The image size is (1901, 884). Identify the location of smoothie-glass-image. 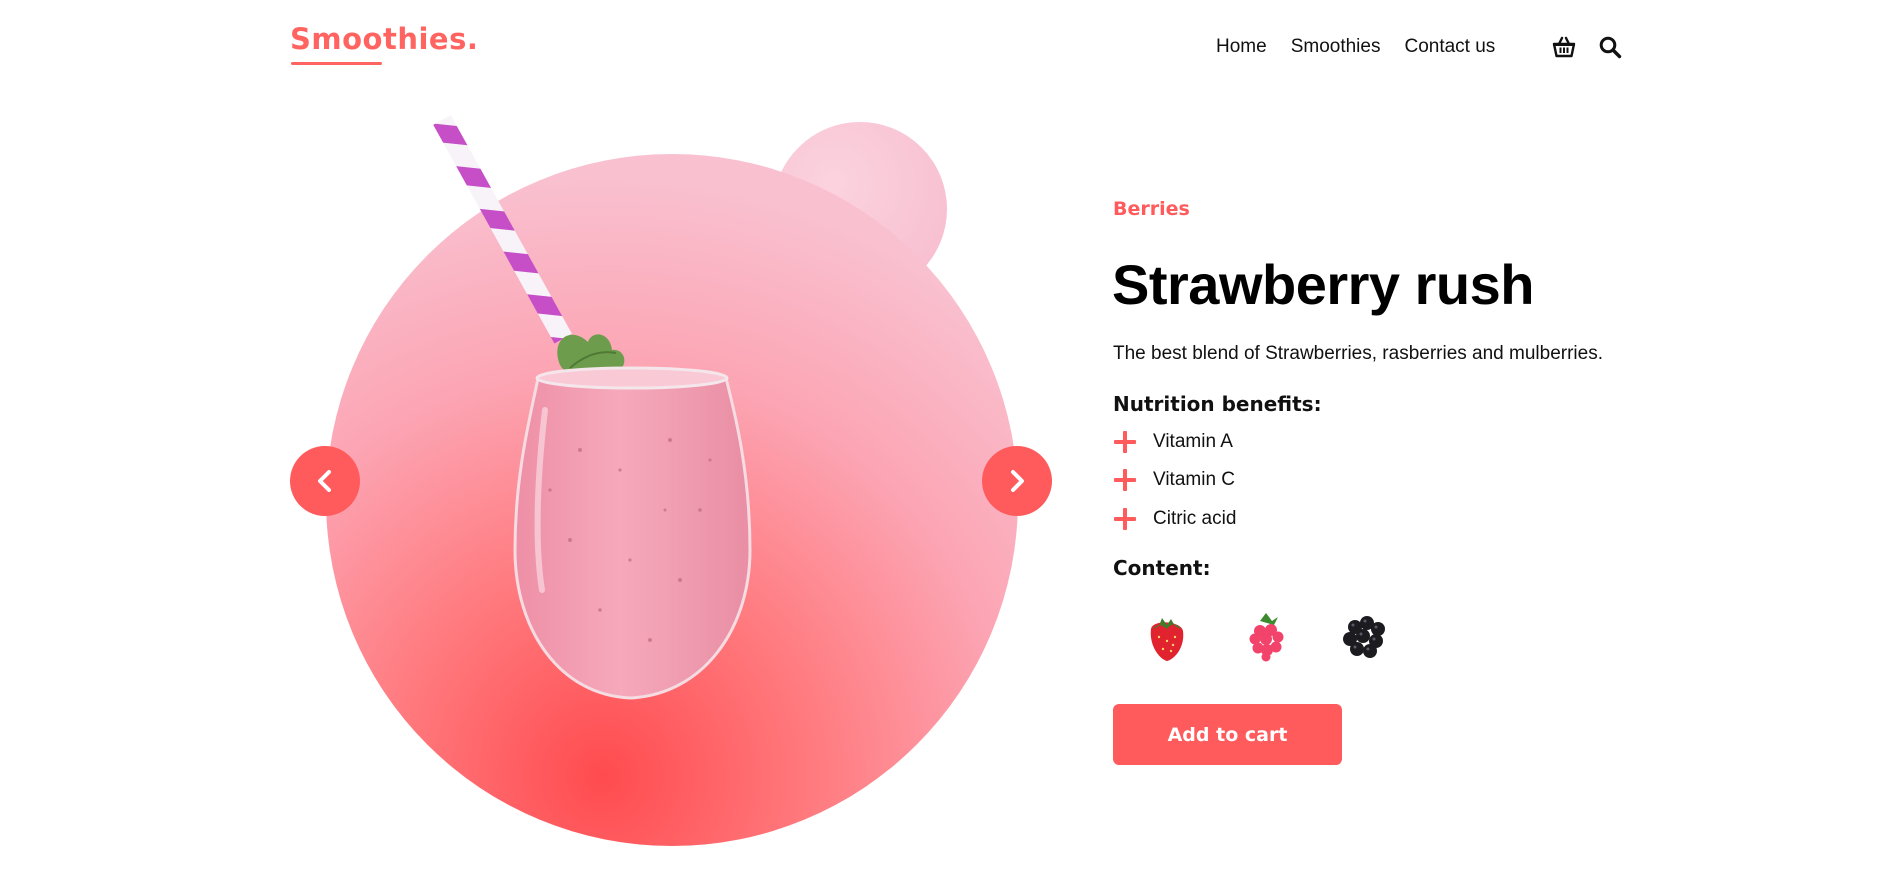
(592, 407).